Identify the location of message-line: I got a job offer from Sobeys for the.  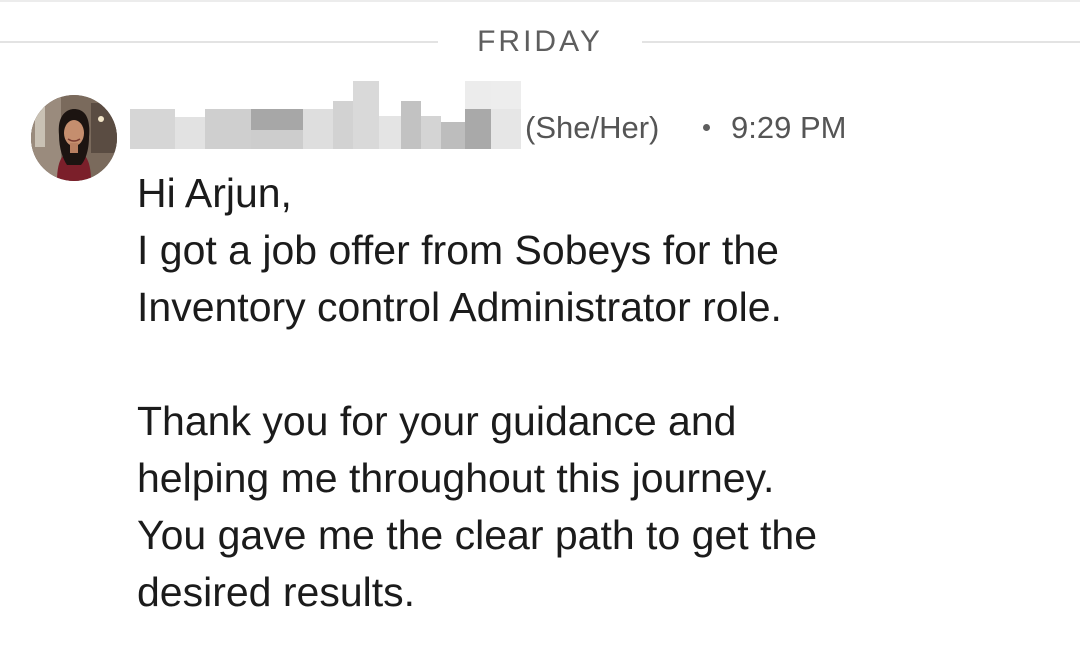
(458, 250).